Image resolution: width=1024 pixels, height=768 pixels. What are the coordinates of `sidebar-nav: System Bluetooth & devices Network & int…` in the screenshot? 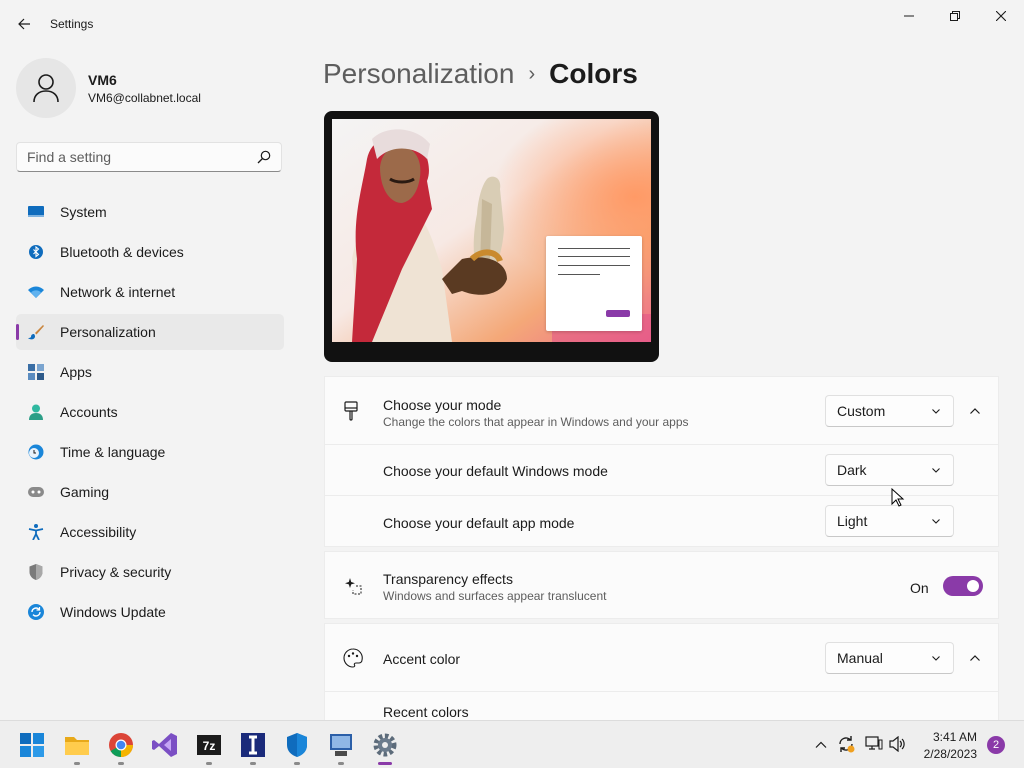 It's located at (150, 414).